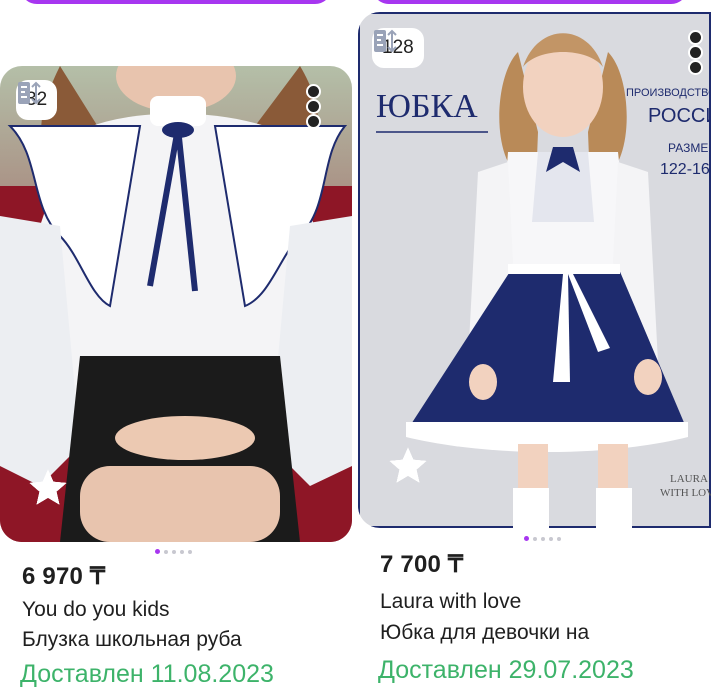  I want to click on photo-count-badge: 32, so click(37, 100).